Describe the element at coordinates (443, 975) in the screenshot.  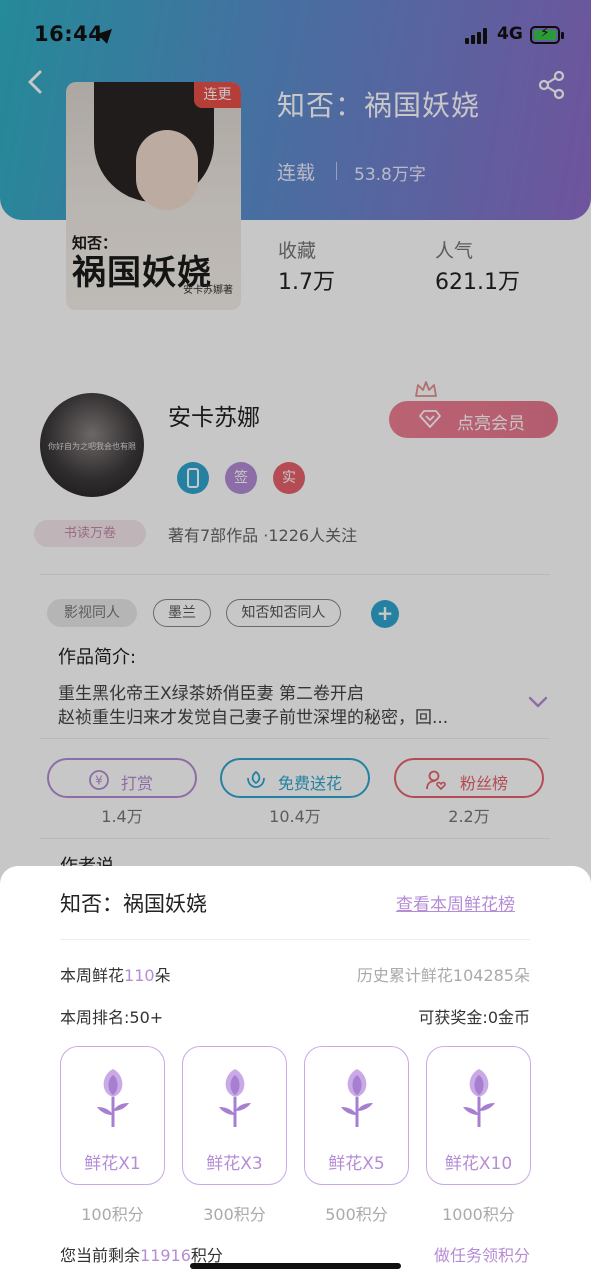
I see `history-flowers: 历史累计鲜花104285朵` at that location.